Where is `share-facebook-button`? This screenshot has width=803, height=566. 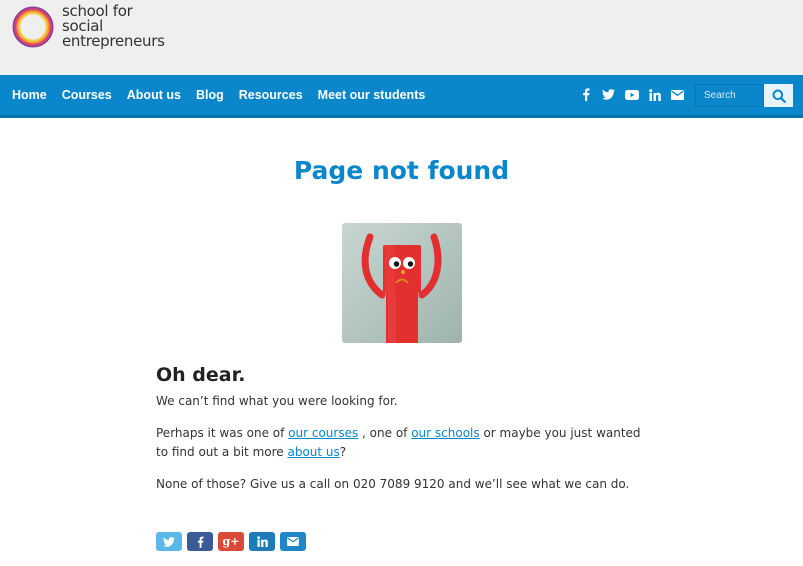 share-facebook-button is located at coordinates (200, 541).